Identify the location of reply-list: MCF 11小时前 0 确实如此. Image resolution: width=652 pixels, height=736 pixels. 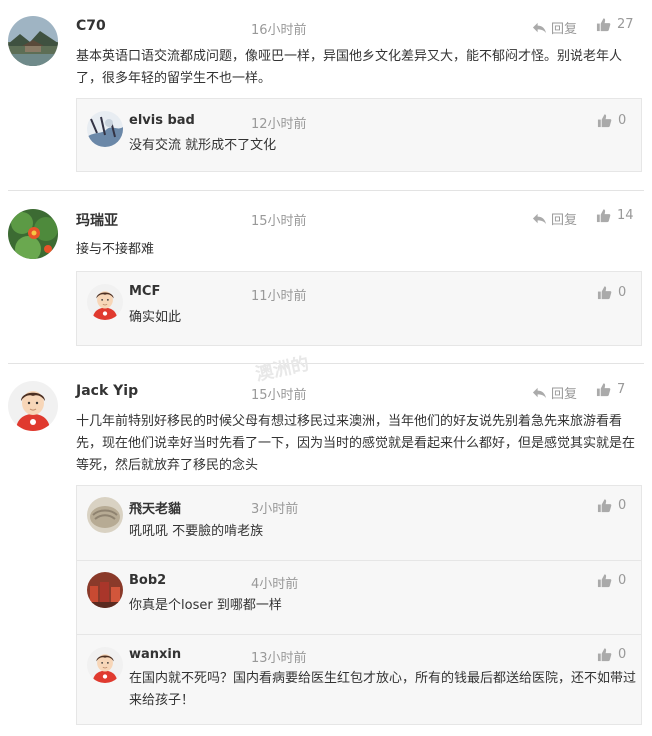
(359, 308).